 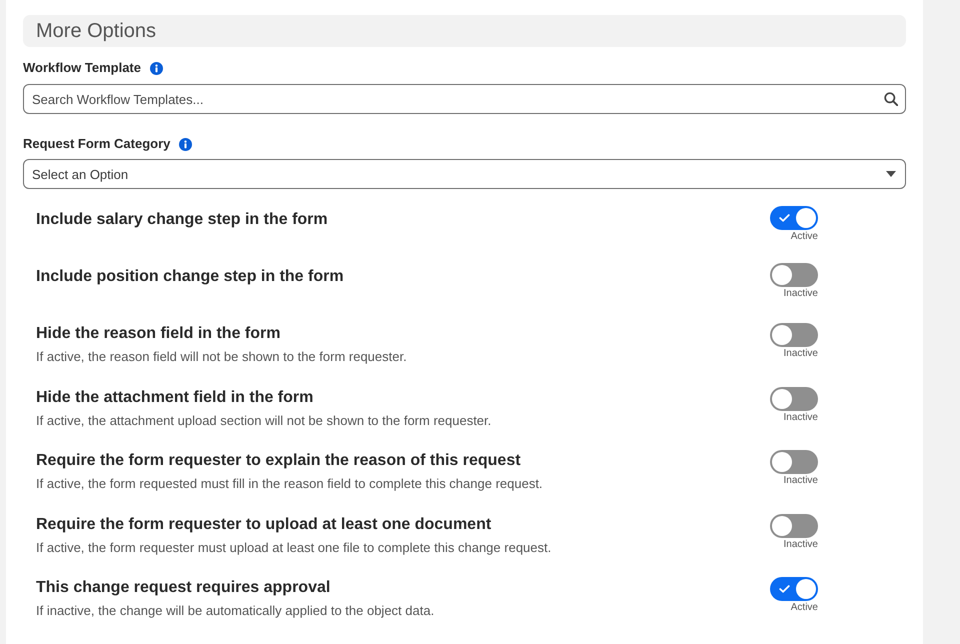 I want to click on field-label: Workflow Template, so click(x=82, y=68).